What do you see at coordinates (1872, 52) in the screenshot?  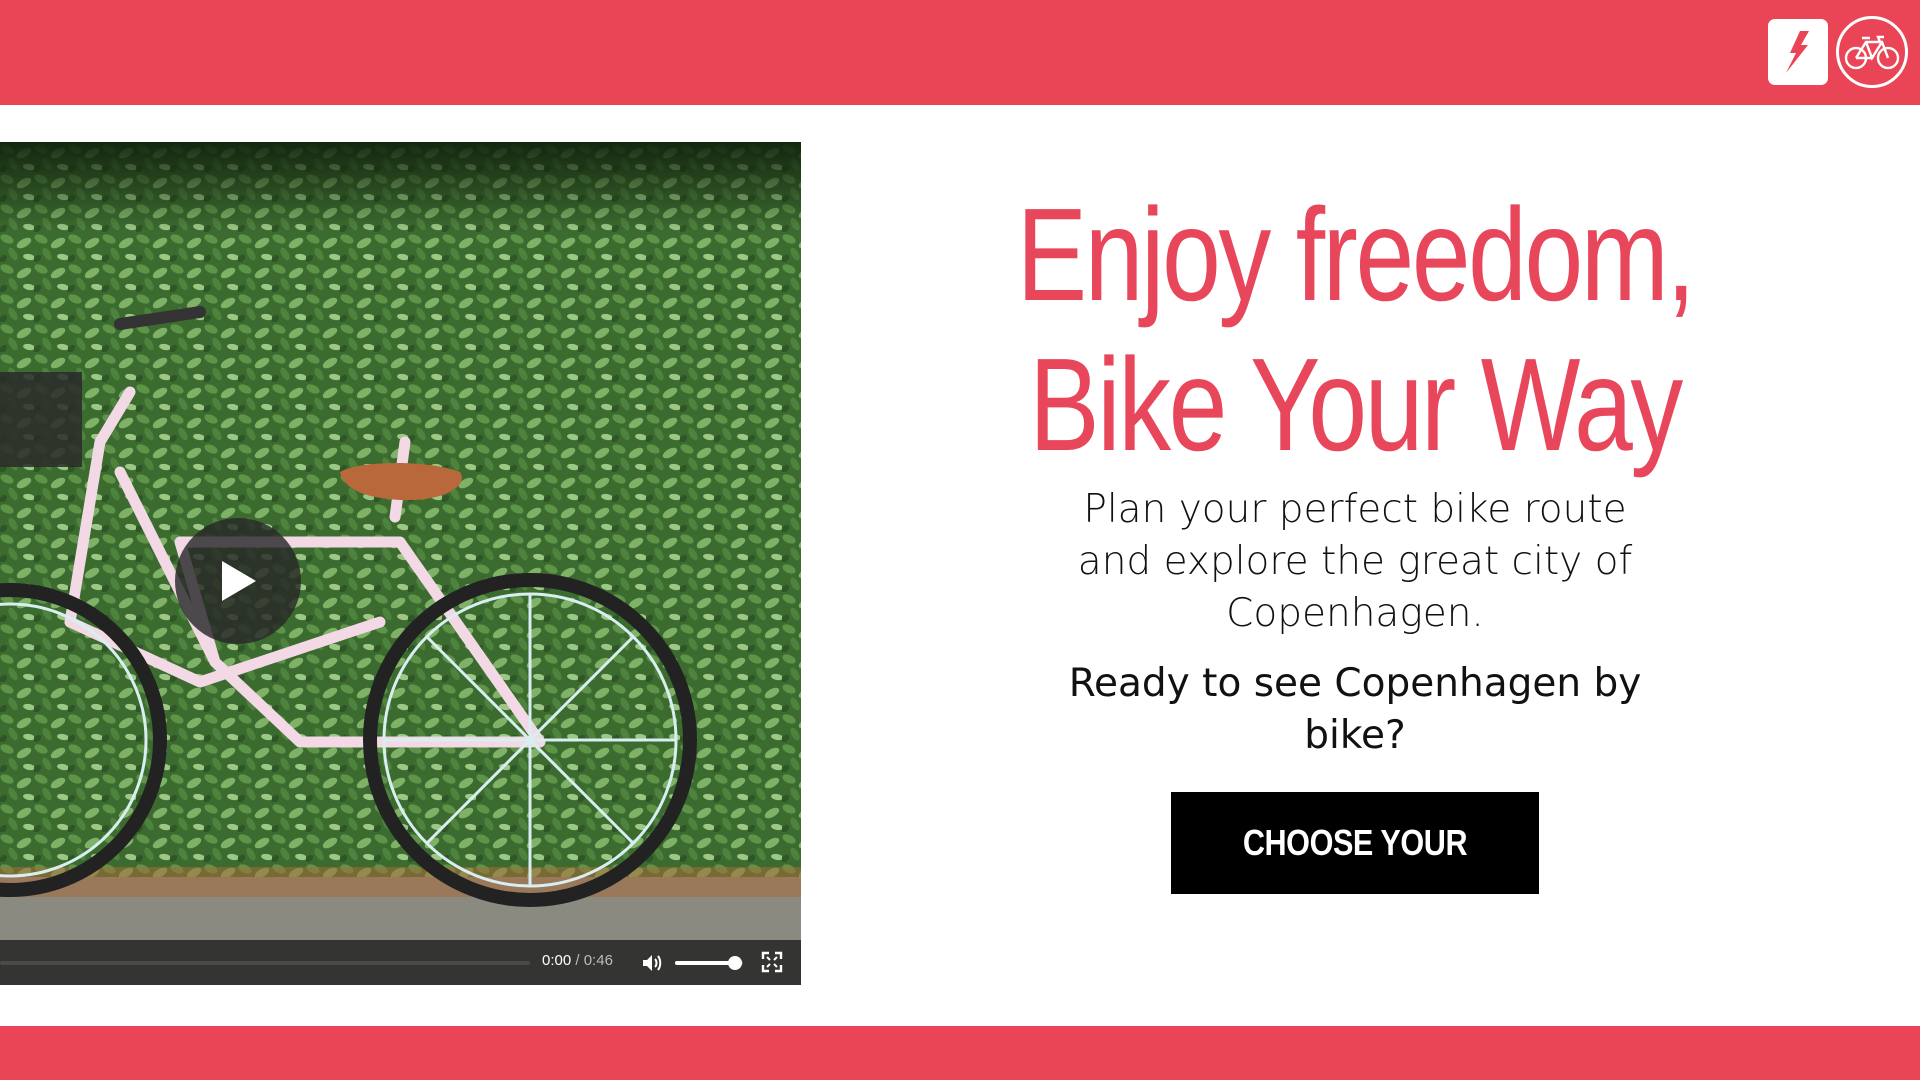 I see `bicycle-icon` at bounding box center [1872, 52].